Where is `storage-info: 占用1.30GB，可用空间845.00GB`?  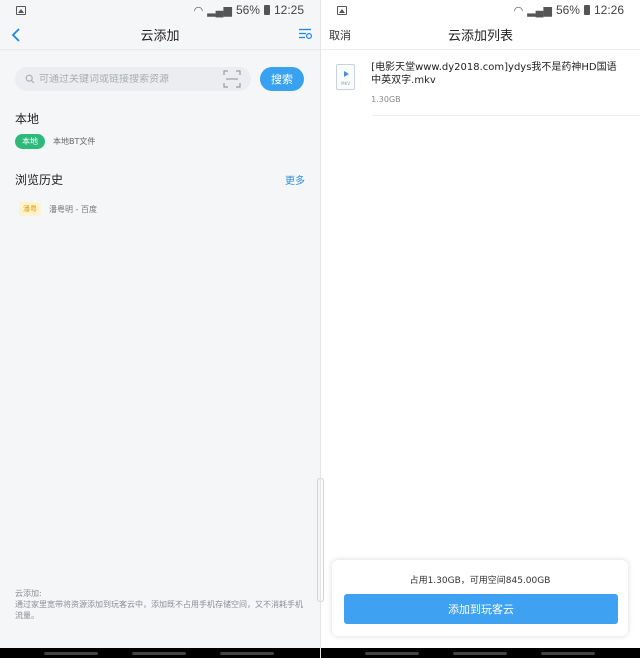 storage-info: 占用1.30GB，可用空间845.00GB is located at coordinates (480, 581).